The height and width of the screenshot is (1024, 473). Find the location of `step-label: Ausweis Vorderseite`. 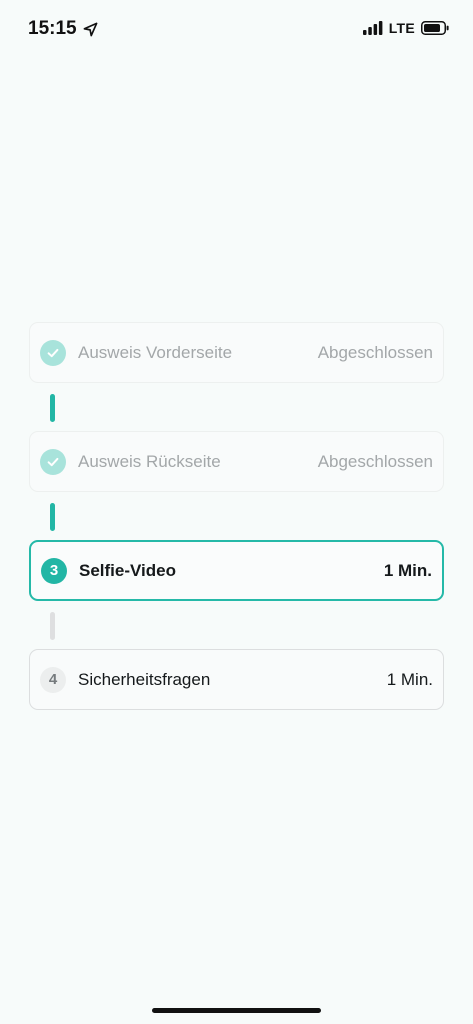

step-label: Ausweis Vorderseite is located at coordinates (155, 352).